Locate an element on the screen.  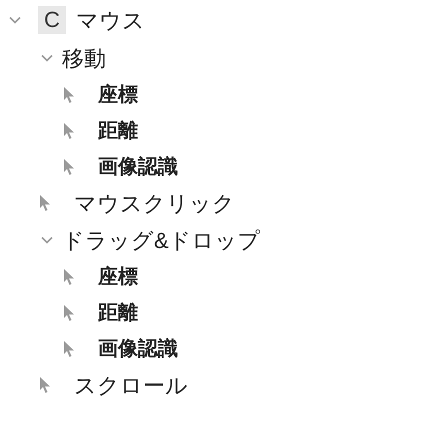
tree-node-label: ドラッグ&ドロップ is located at coordinates (161, 240).